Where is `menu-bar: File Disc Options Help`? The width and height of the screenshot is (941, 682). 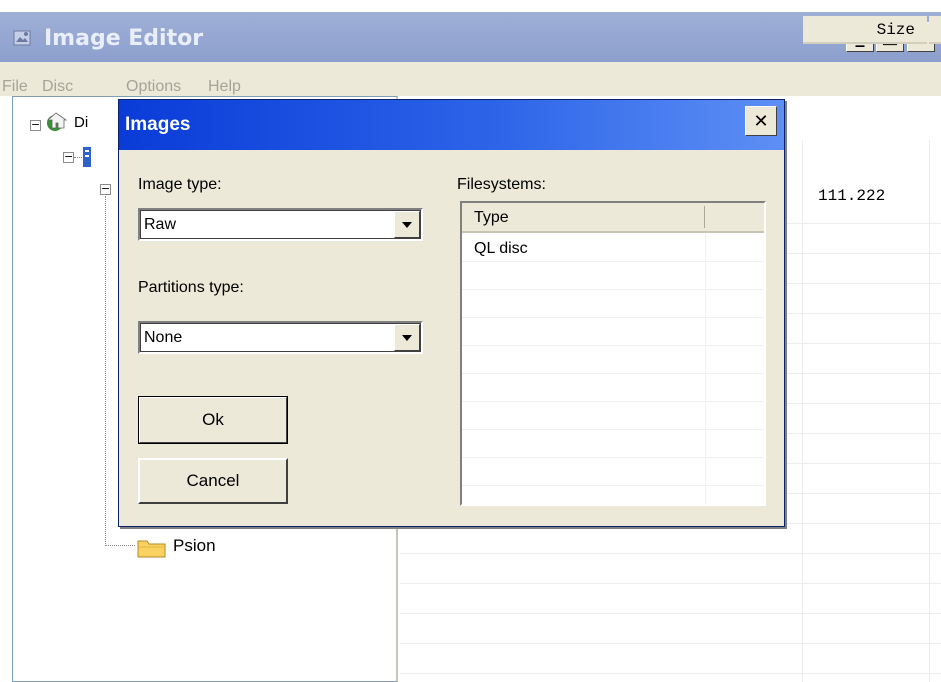 menu-bar: File Disc Options Help is located at coordinates (470, 79).